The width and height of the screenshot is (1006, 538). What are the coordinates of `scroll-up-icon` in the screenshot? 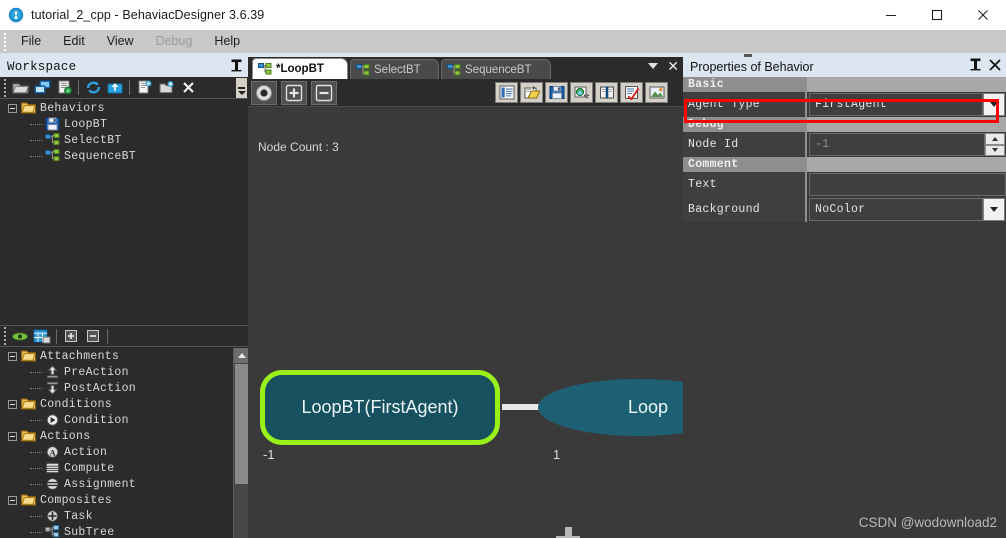 It's located at (241, 355).